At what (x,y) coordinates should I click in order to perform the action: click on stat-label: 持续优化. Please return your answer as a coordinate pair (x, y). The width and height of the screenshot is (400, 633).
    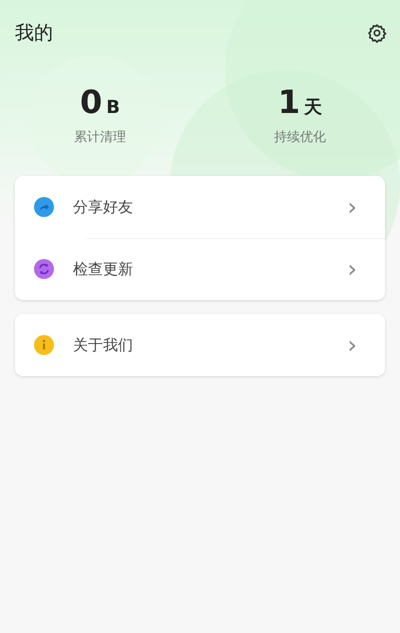
    Looking at the image, I should click on (300, 138).